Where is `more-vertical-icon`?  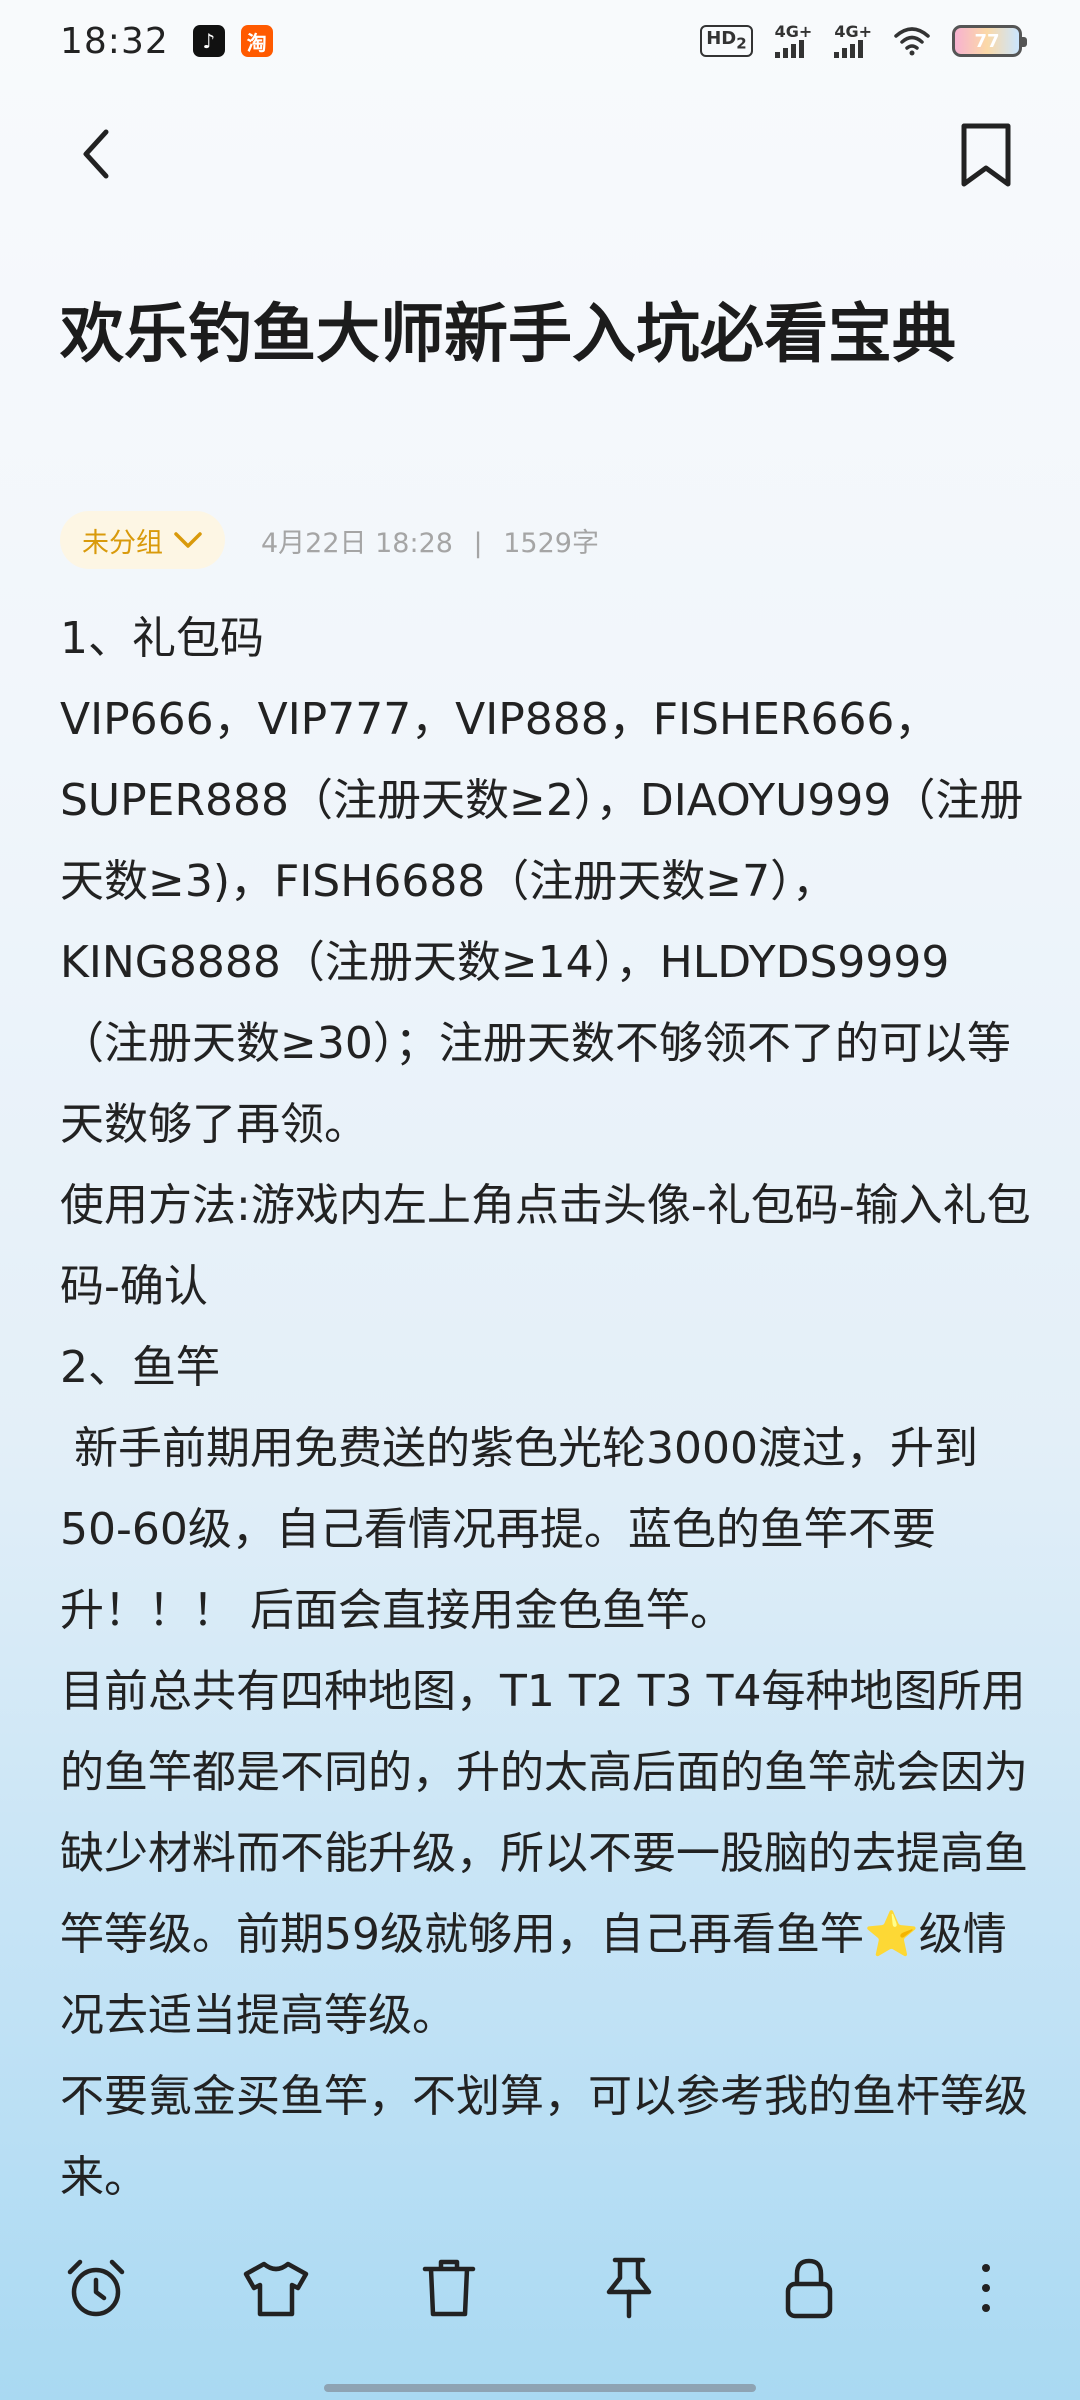 more-vertical-icon is located at coordinates (986, 2288).